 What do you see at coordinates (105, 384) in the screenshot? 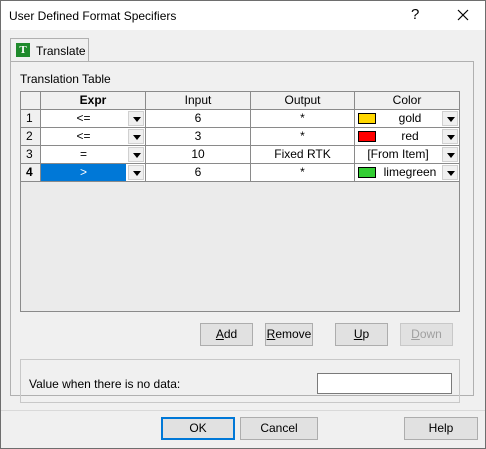
I see `no-data-label: Value when there is no data:` at bounding box center [105, 384].